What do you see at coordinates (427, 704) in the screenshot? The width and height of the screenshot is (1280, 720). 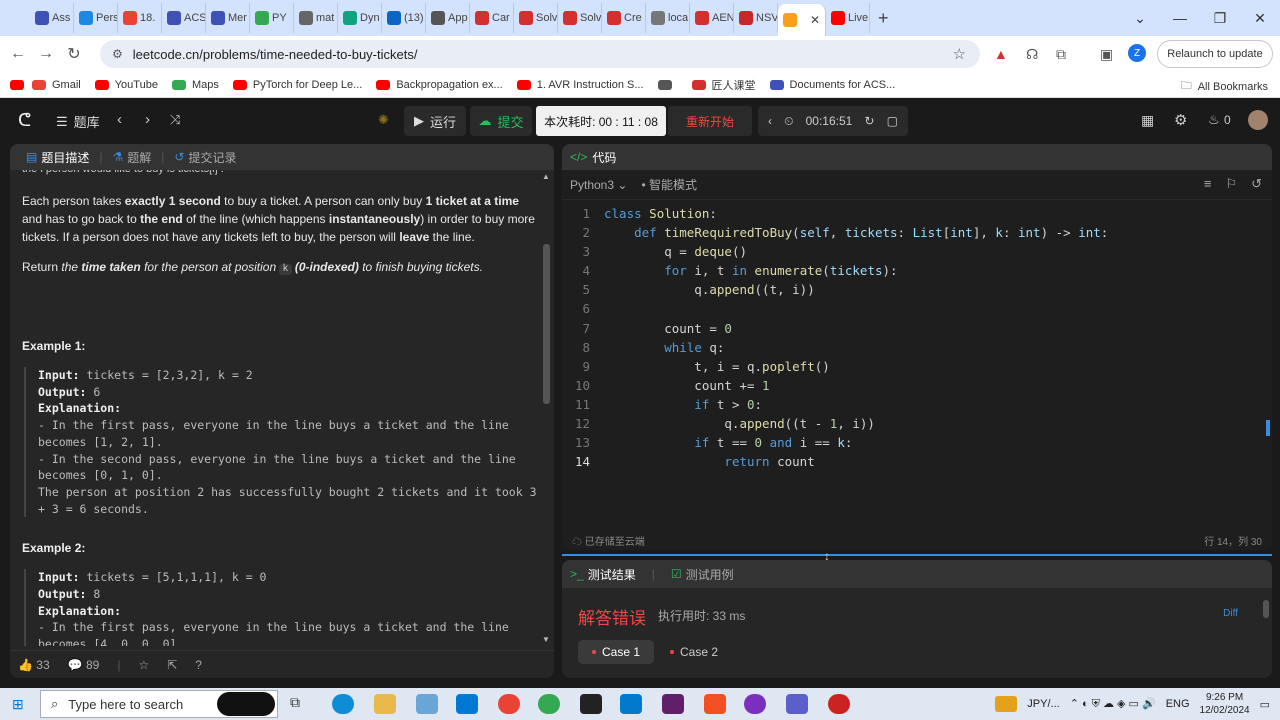 I see `calculator-icon` at bounding box center [427, 704].